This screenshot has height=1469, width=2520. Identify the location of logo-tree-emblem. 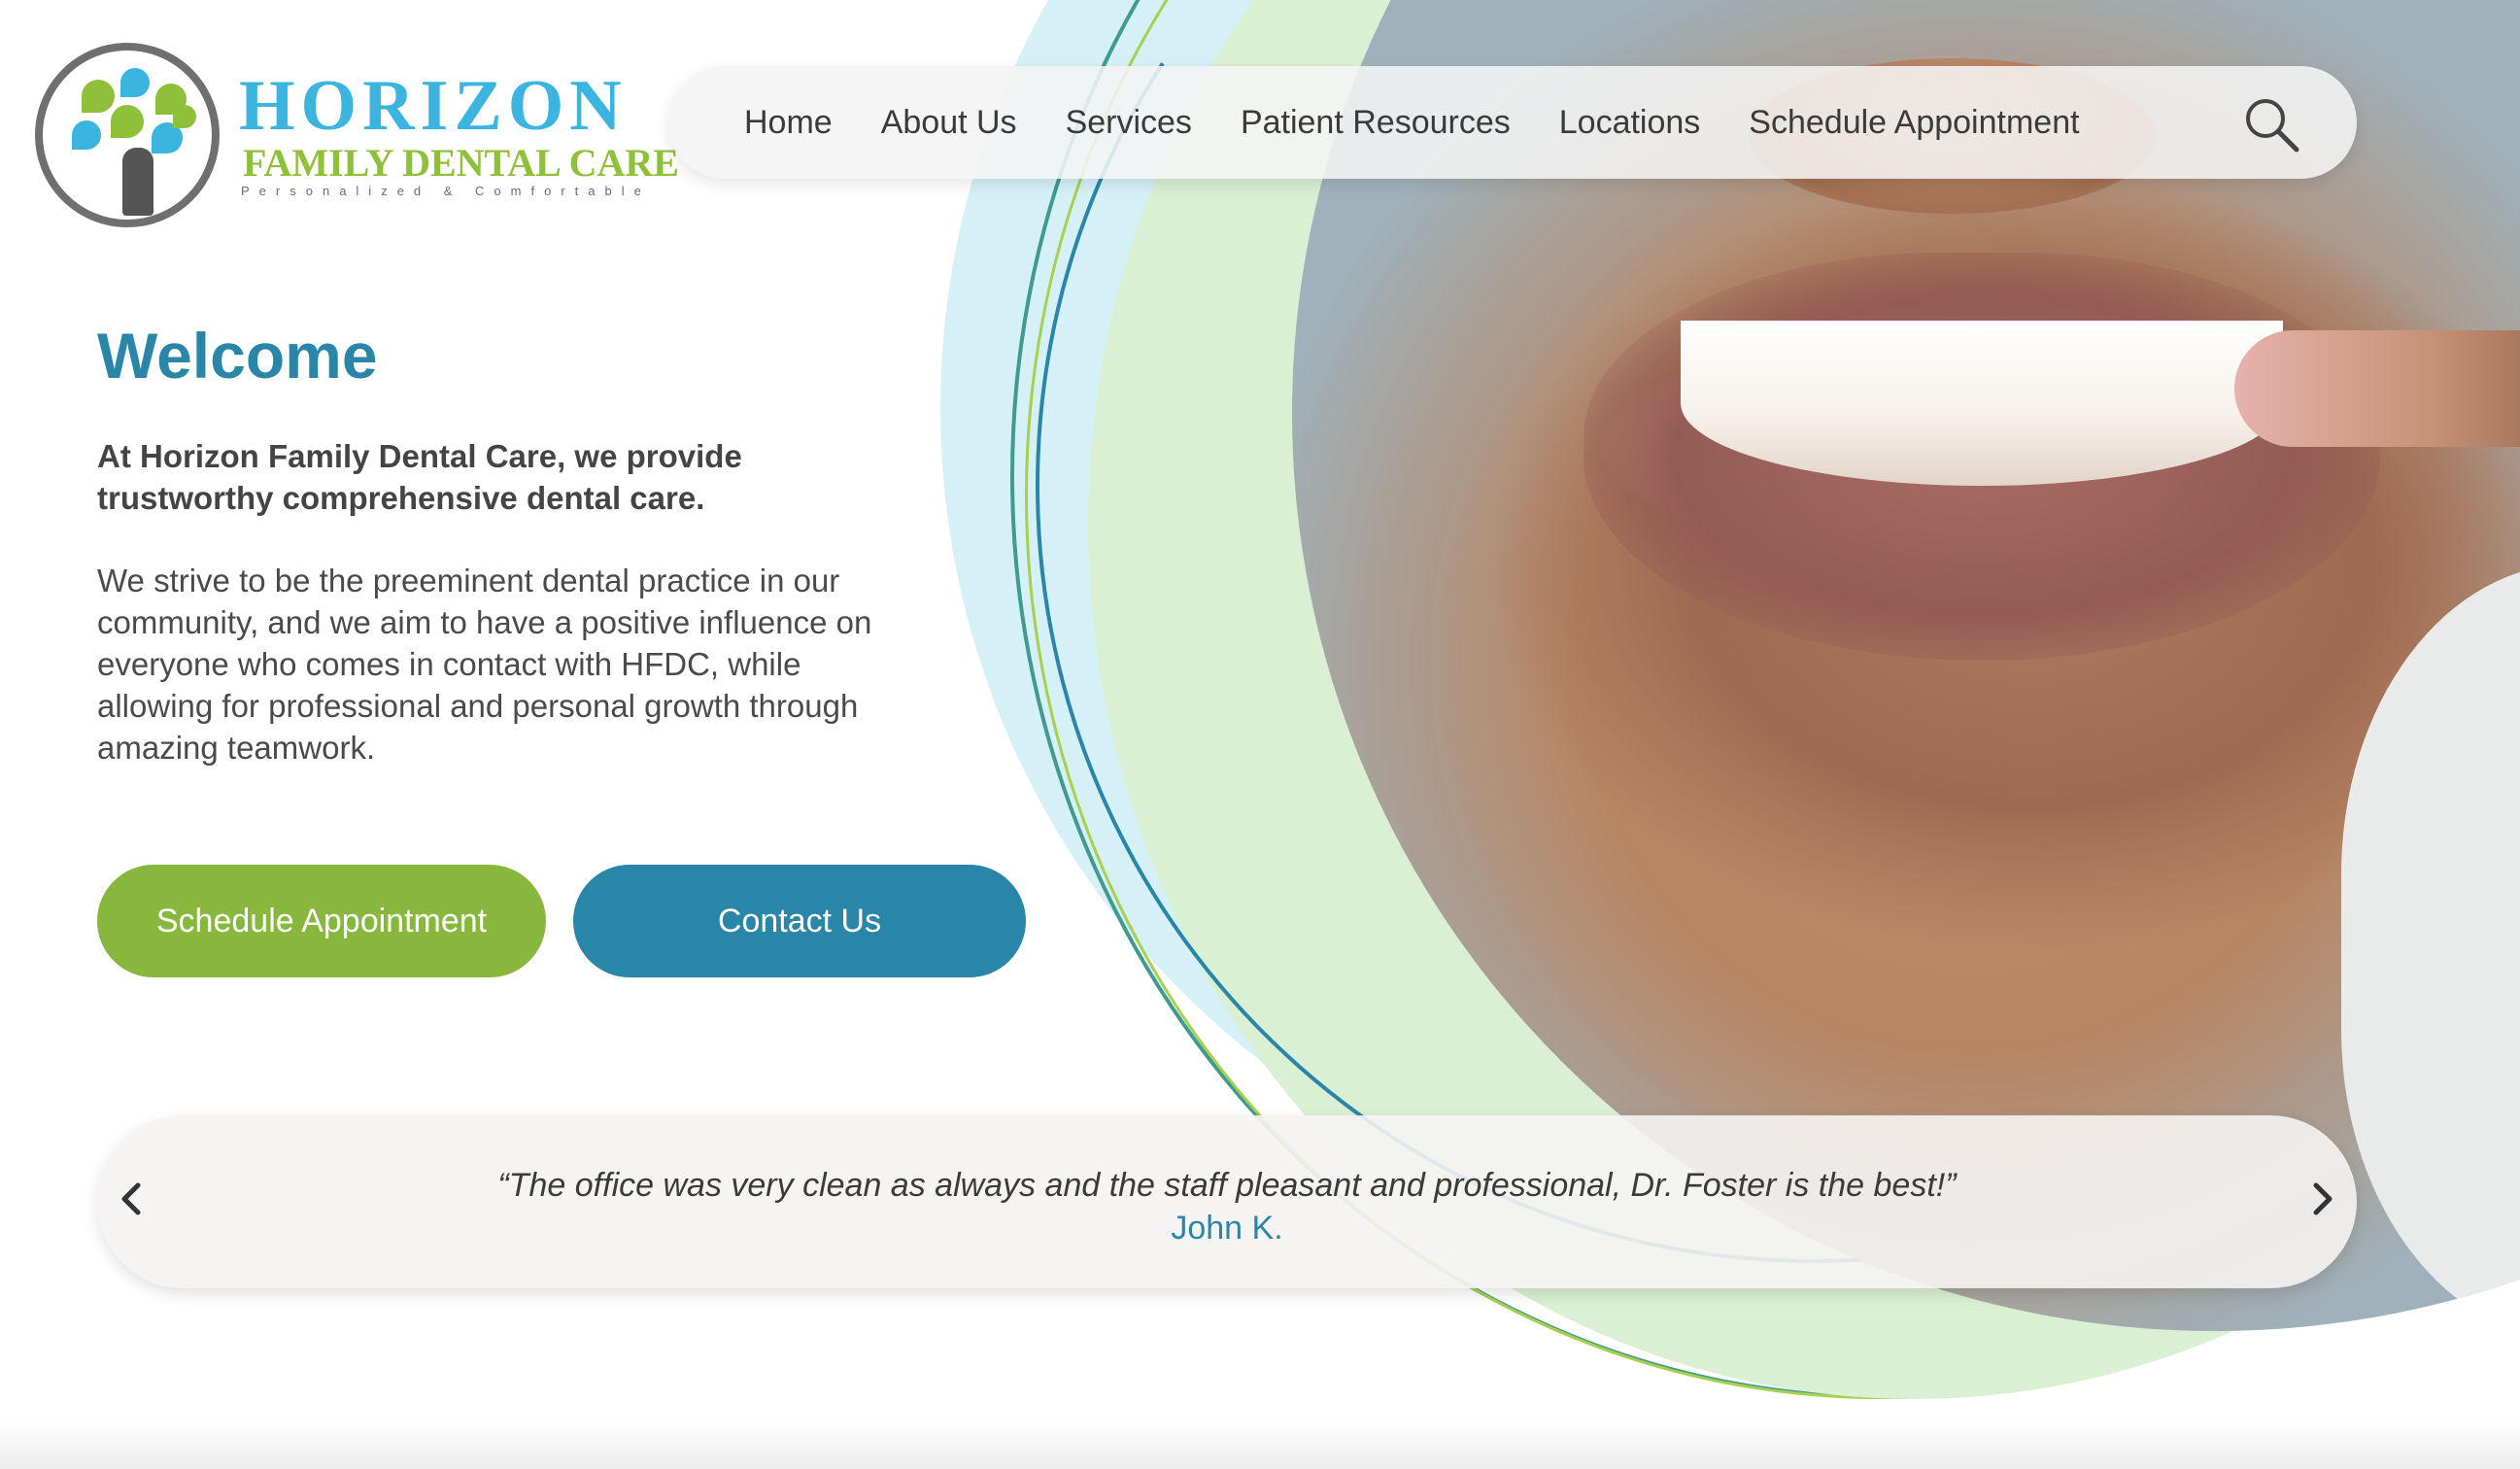
(127, 135).